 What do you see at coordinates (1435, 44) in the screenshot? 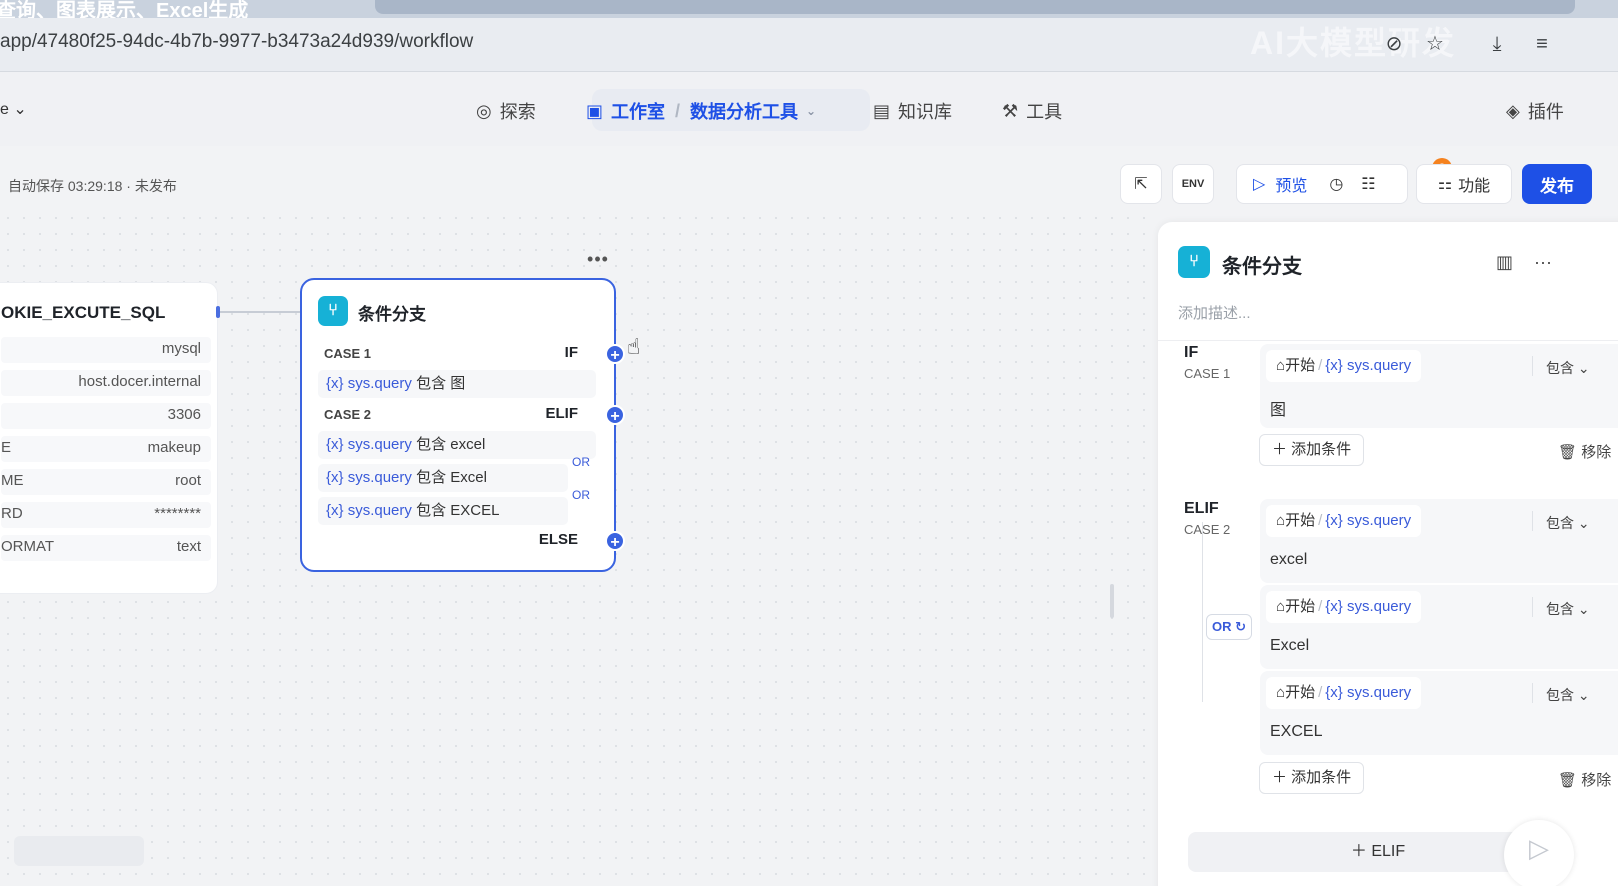
I see `star-icon: ☆` at bounding box center [1435, 44].